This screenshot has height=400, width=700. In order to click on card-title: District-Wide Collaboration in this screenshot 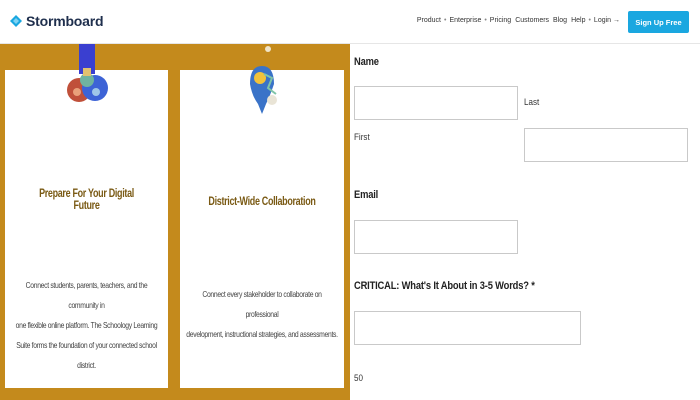, I will do `click(262, 202)`.